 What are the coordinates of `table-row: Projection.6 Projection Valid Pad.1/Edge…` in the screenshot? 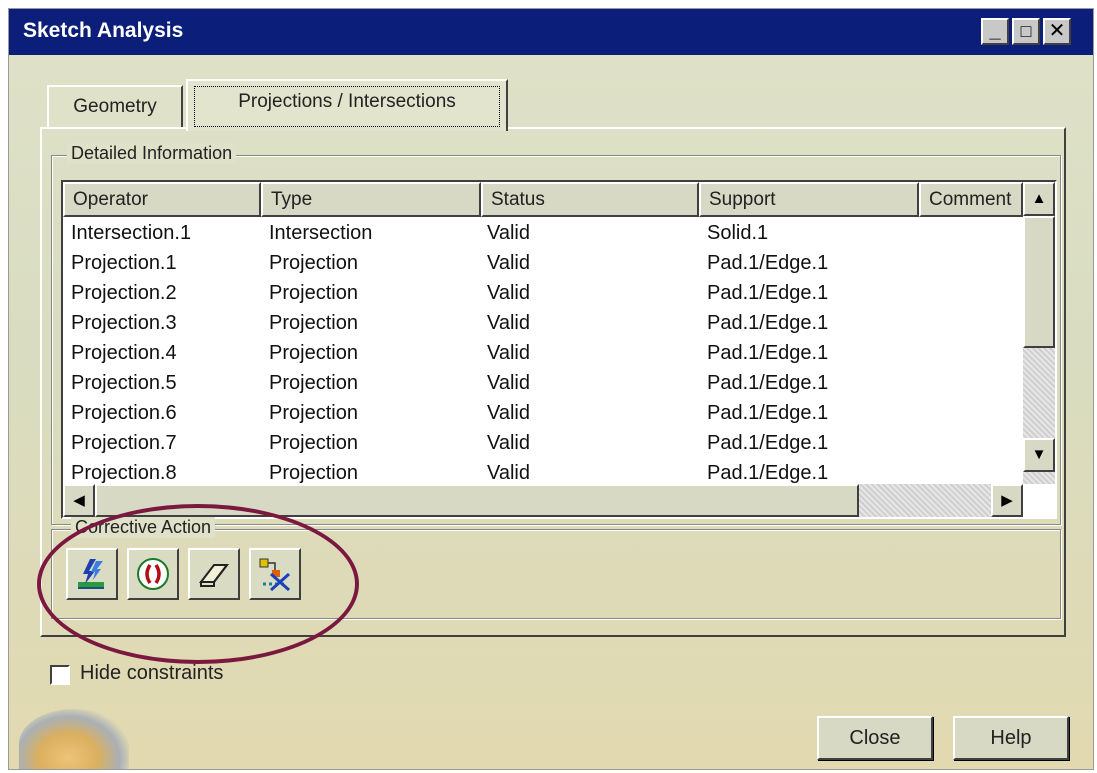 It's located at (543, 413).